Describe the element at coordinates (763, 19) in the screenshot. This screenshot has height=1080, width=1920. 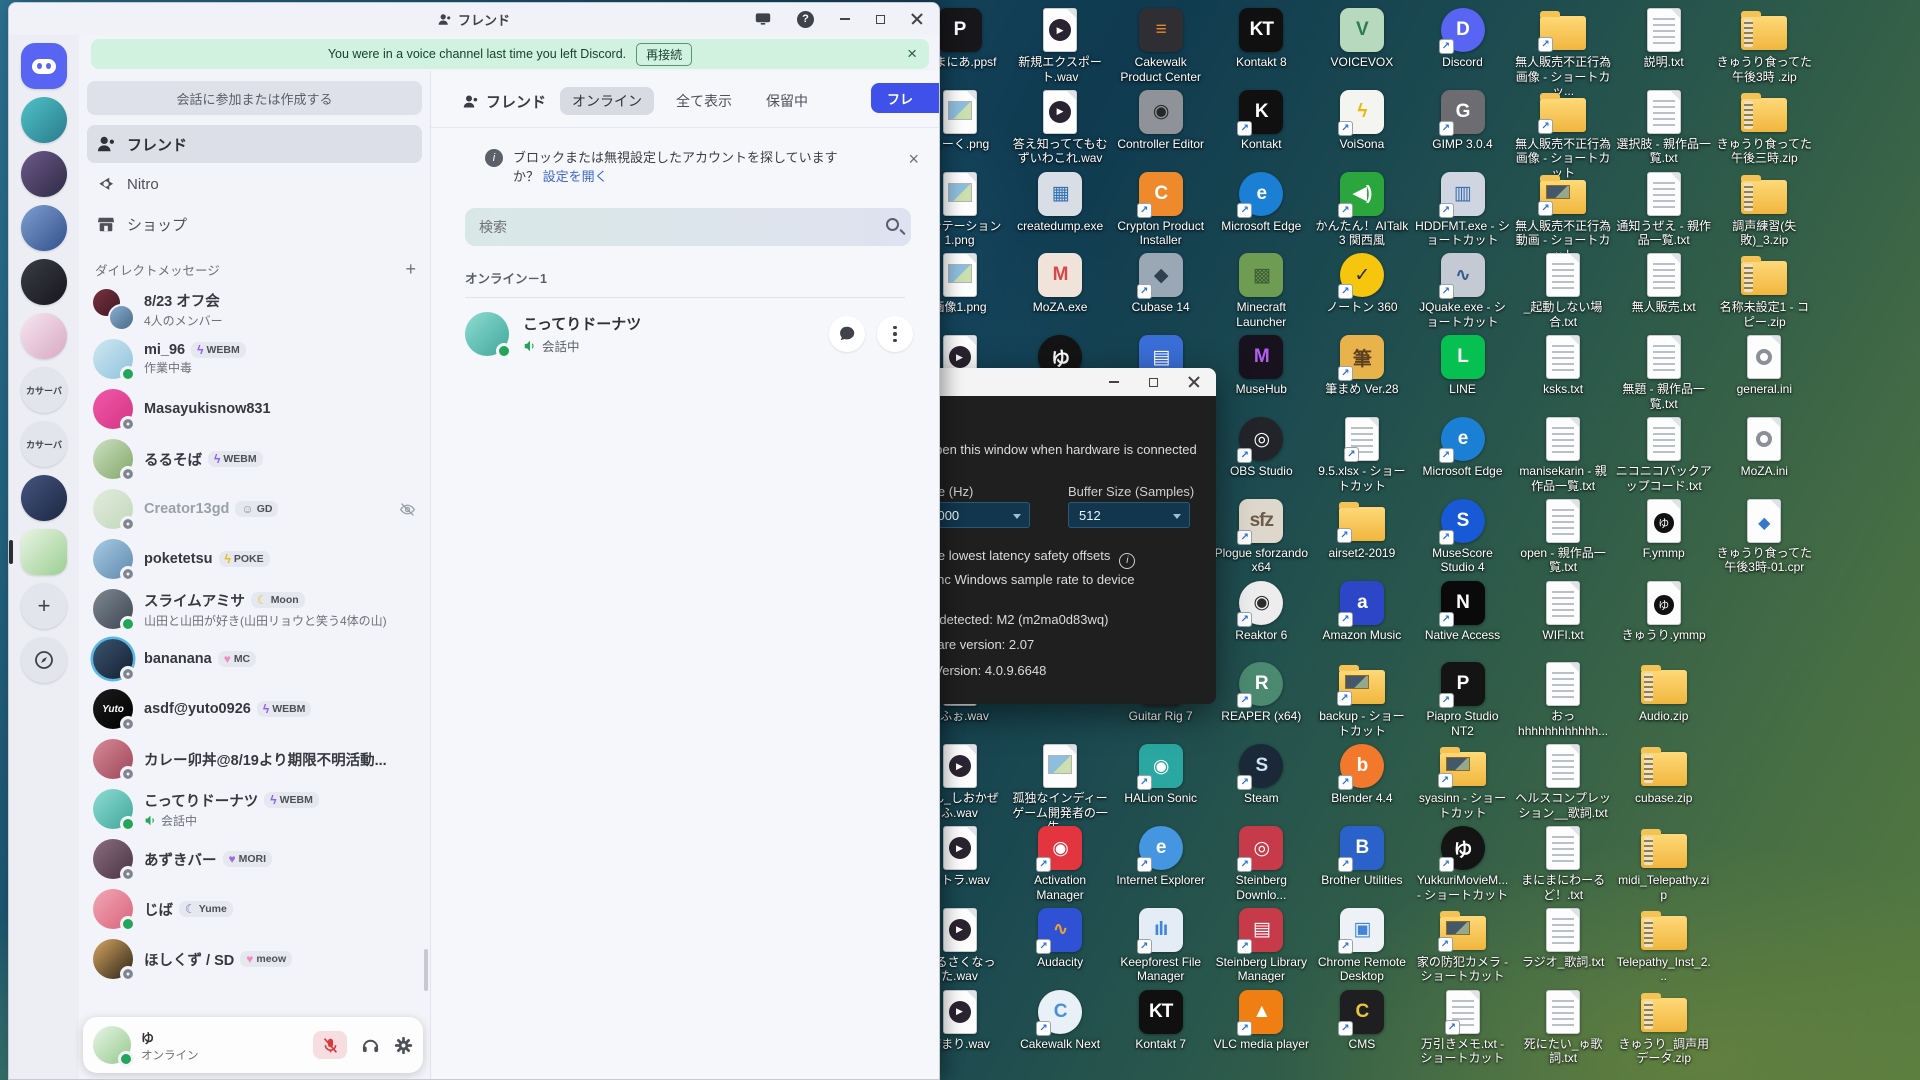
I see `screen-share-button` at that location.